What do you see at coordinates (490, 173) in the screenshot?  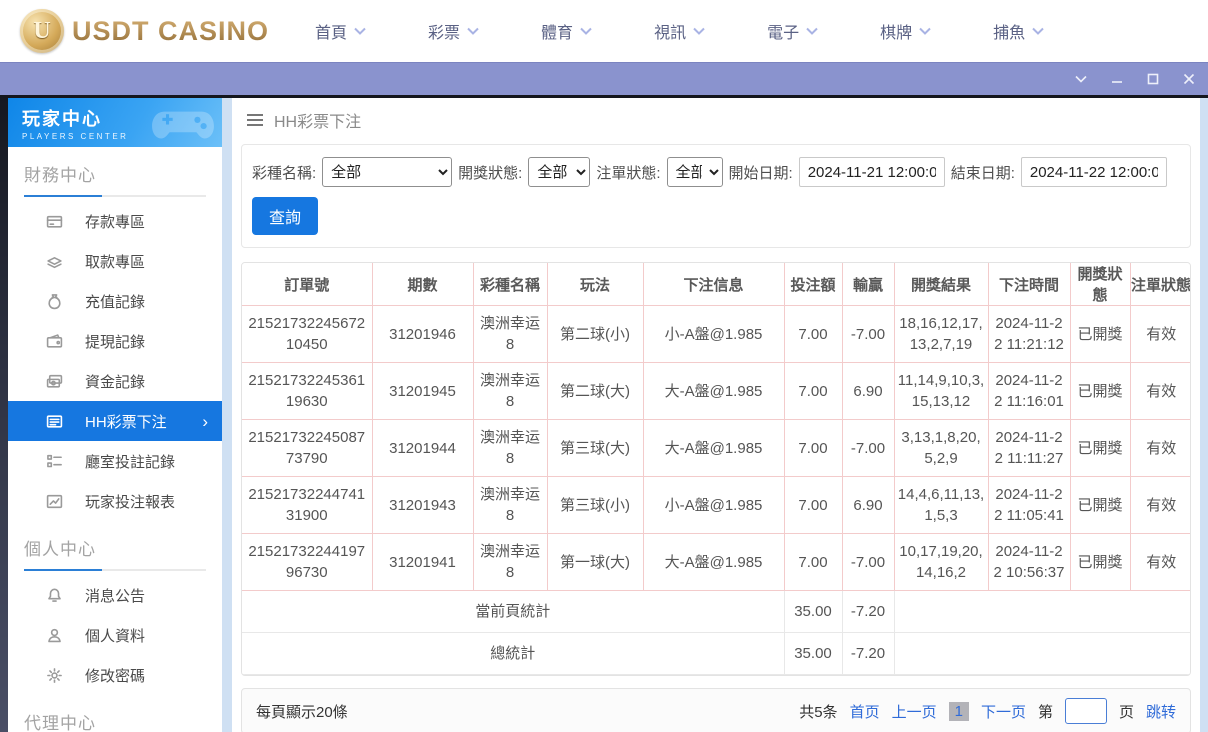 I see `draw-status-label: 開獎狀態:` at bounding box center [490, 173].